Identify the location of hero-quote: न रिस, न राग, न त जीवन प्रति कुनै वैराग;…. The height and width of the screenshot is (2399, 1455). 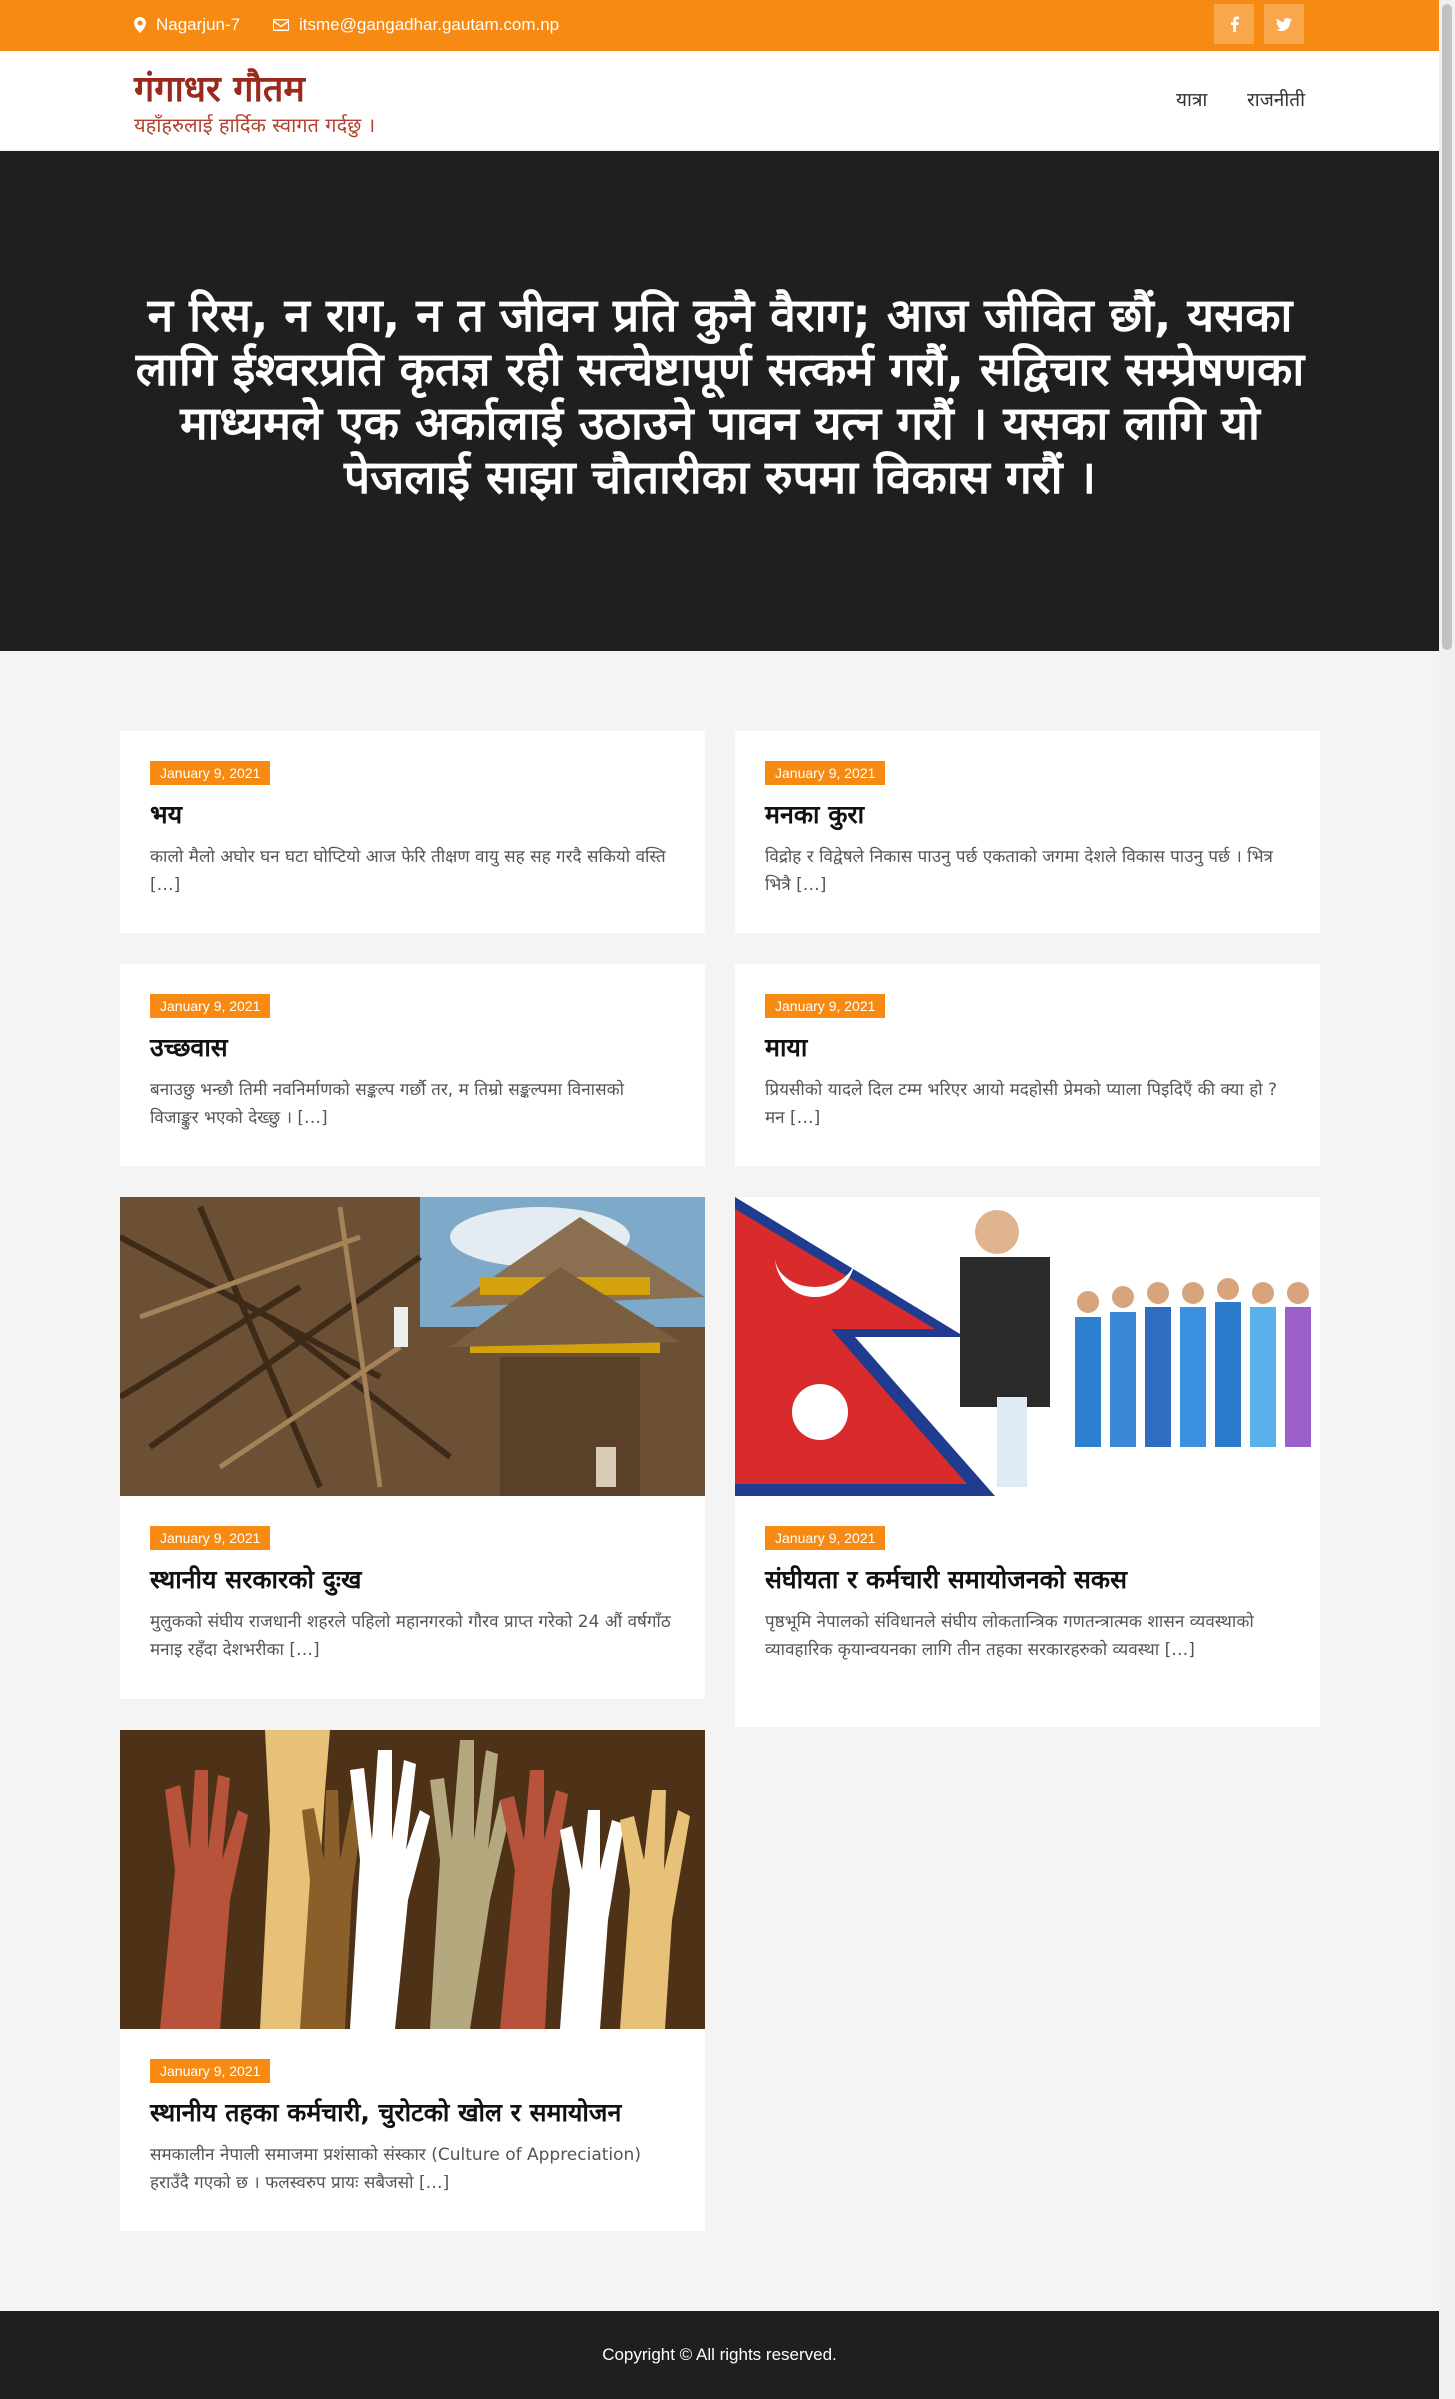
(720, 396).